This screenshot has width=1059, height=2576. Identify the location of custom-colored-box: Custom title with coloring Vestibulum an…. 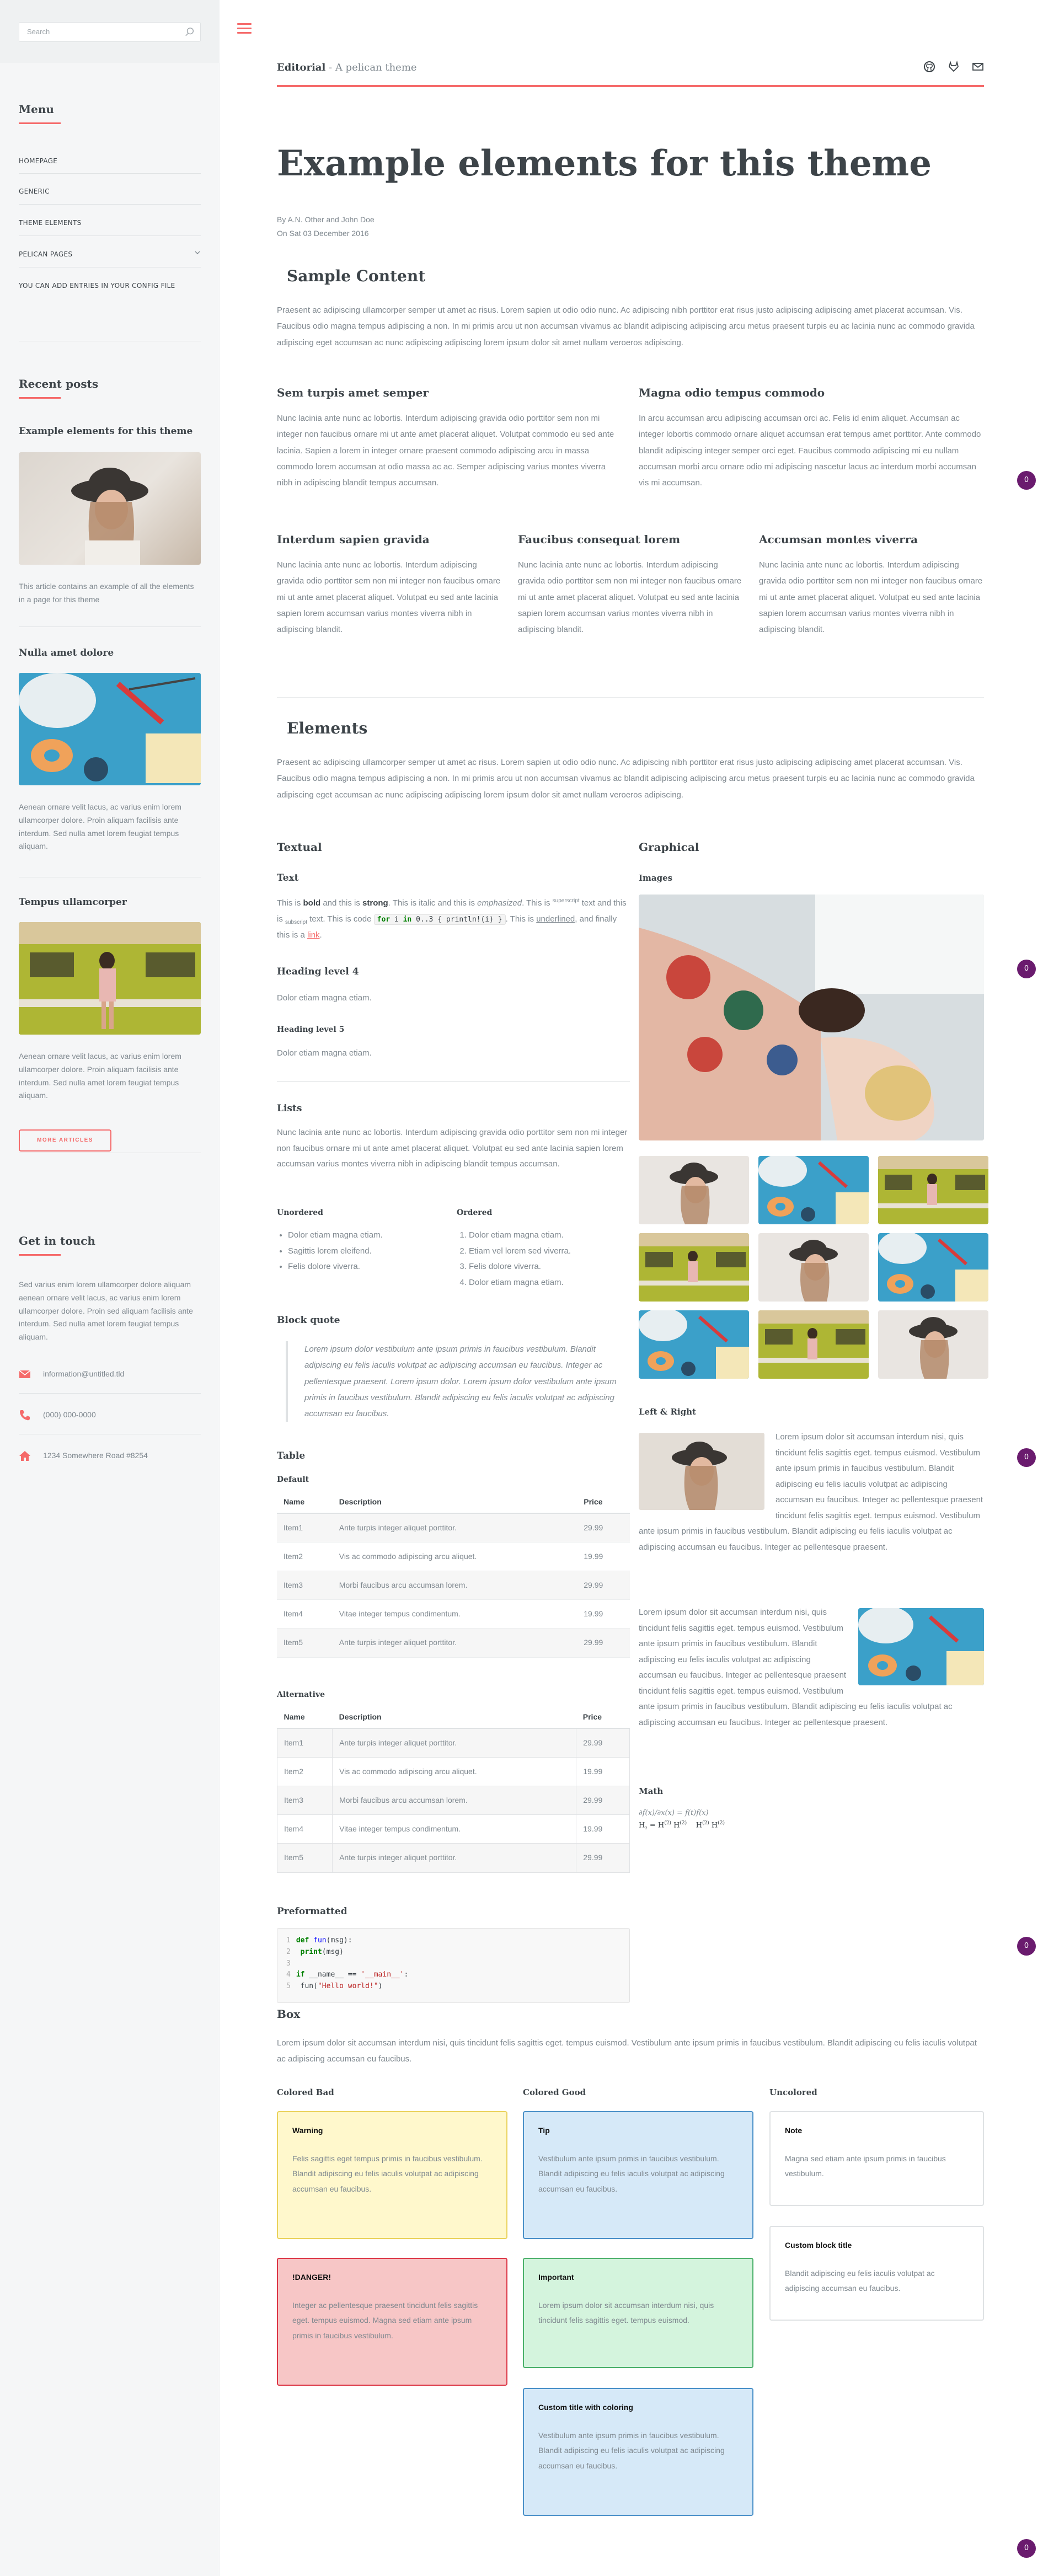
(638, 2452).